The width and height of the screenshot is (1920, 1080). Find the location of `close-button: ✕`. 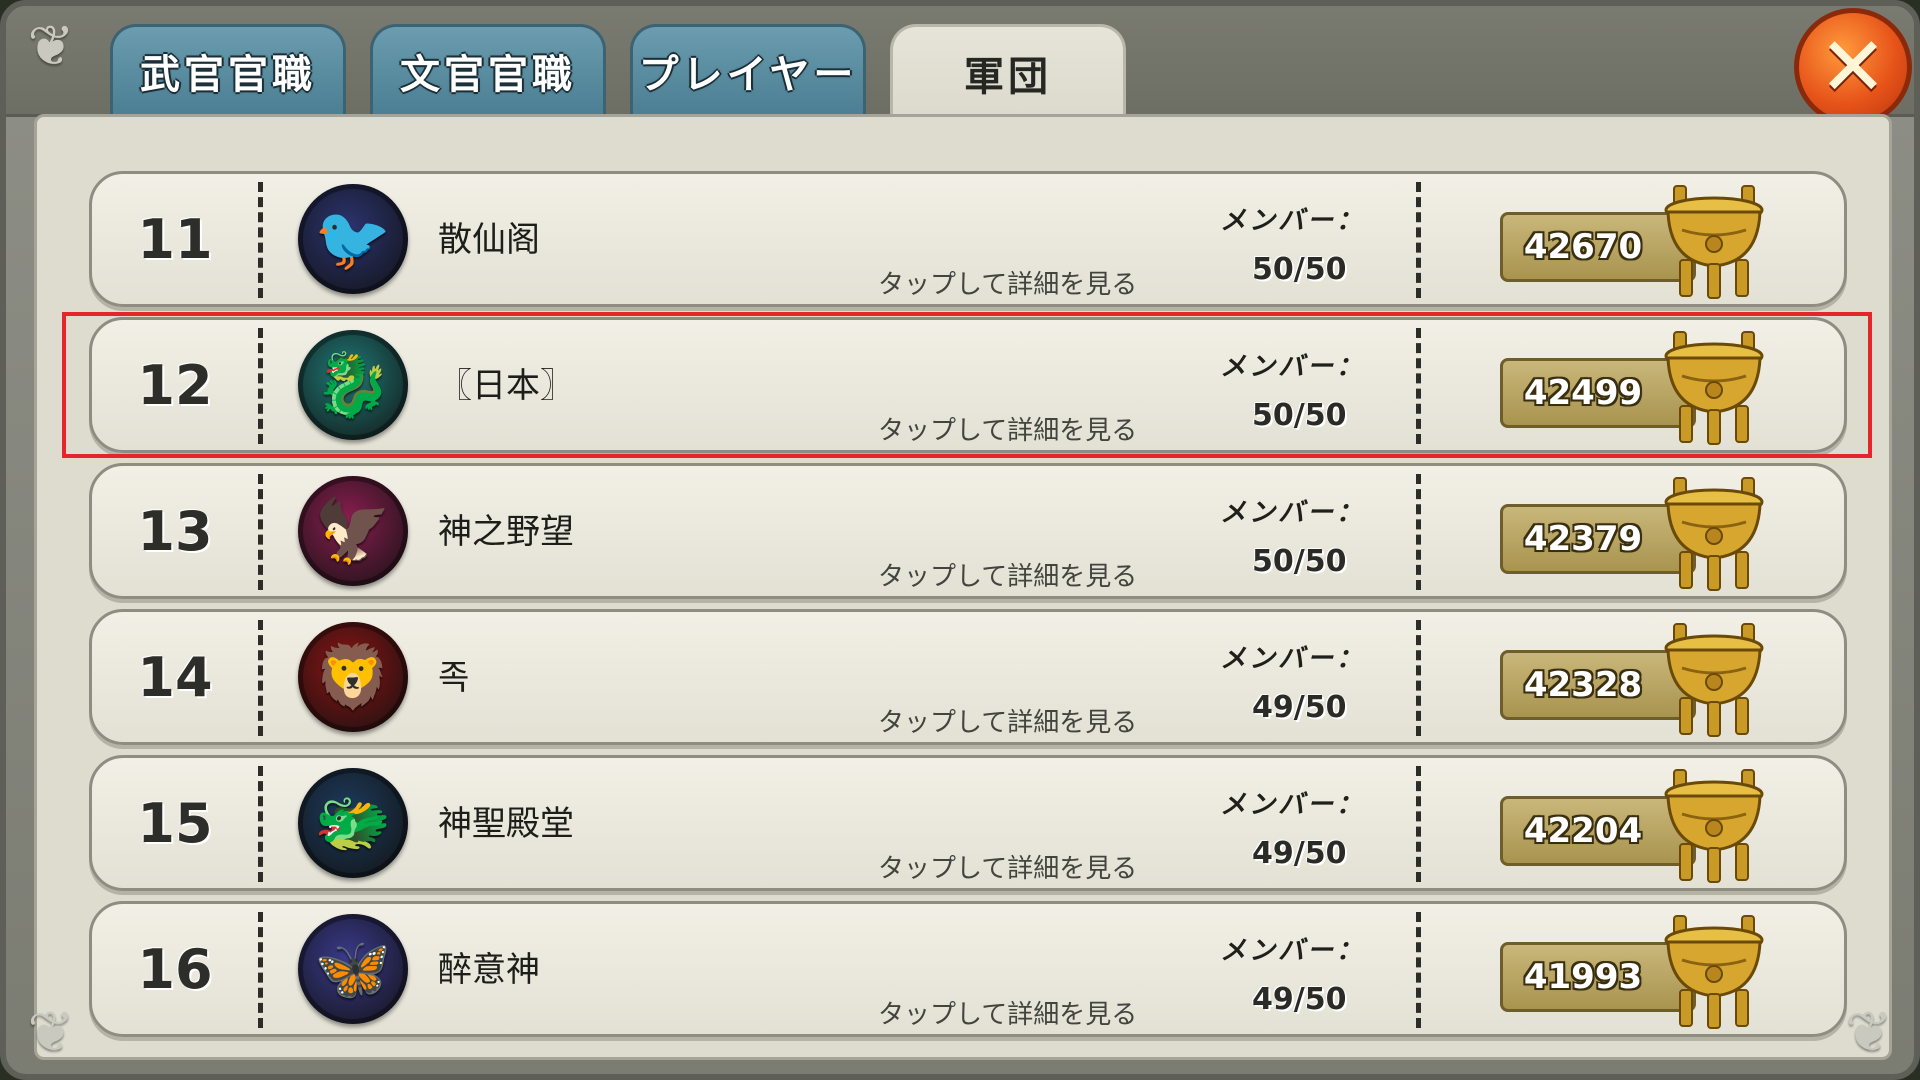

close-button: ✕ is located at coordinates (1853, 67).